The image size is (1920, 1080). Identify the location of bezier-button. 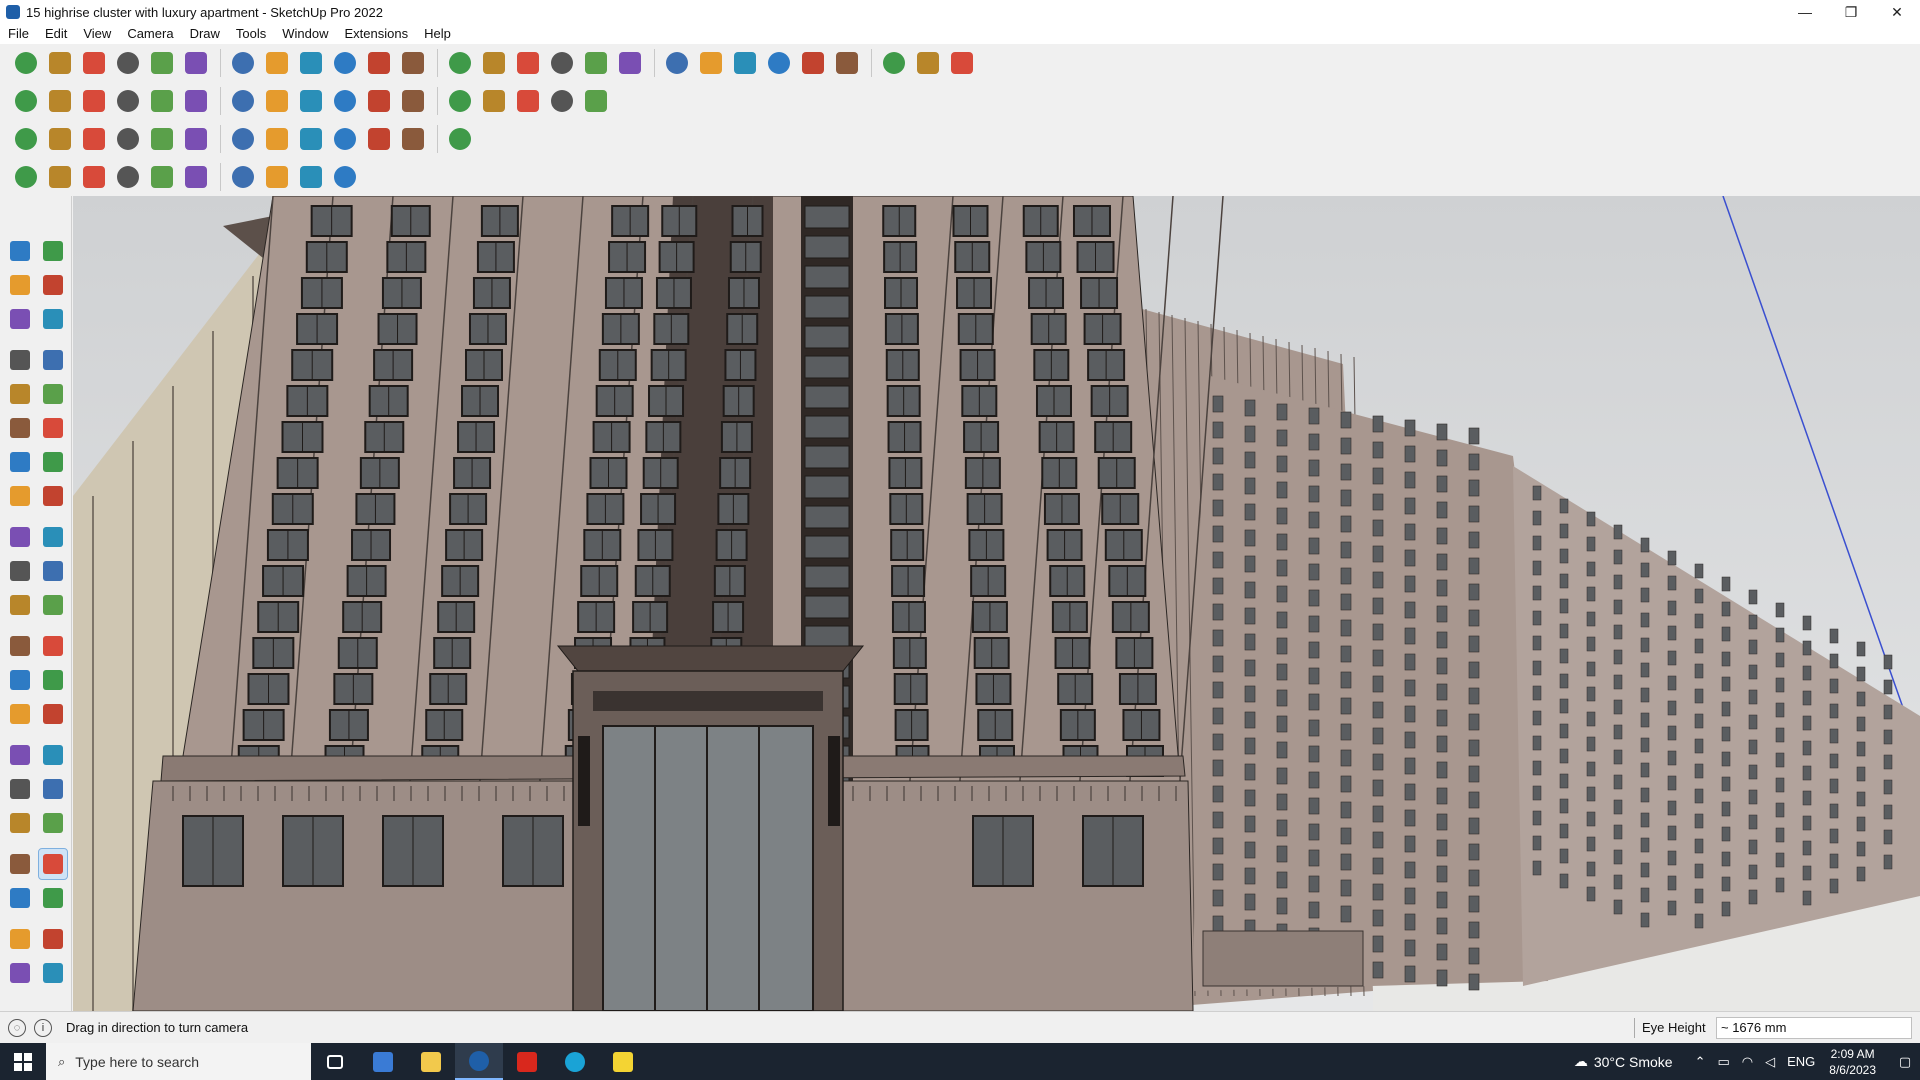
(26, 177).